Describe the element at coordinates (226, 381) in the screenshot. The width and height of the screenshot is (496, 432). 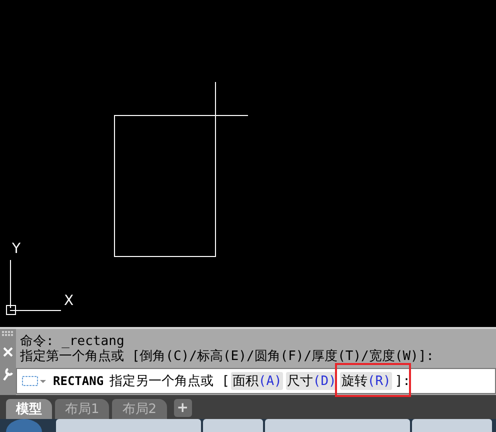
I see `option-bracket: [` at that location.